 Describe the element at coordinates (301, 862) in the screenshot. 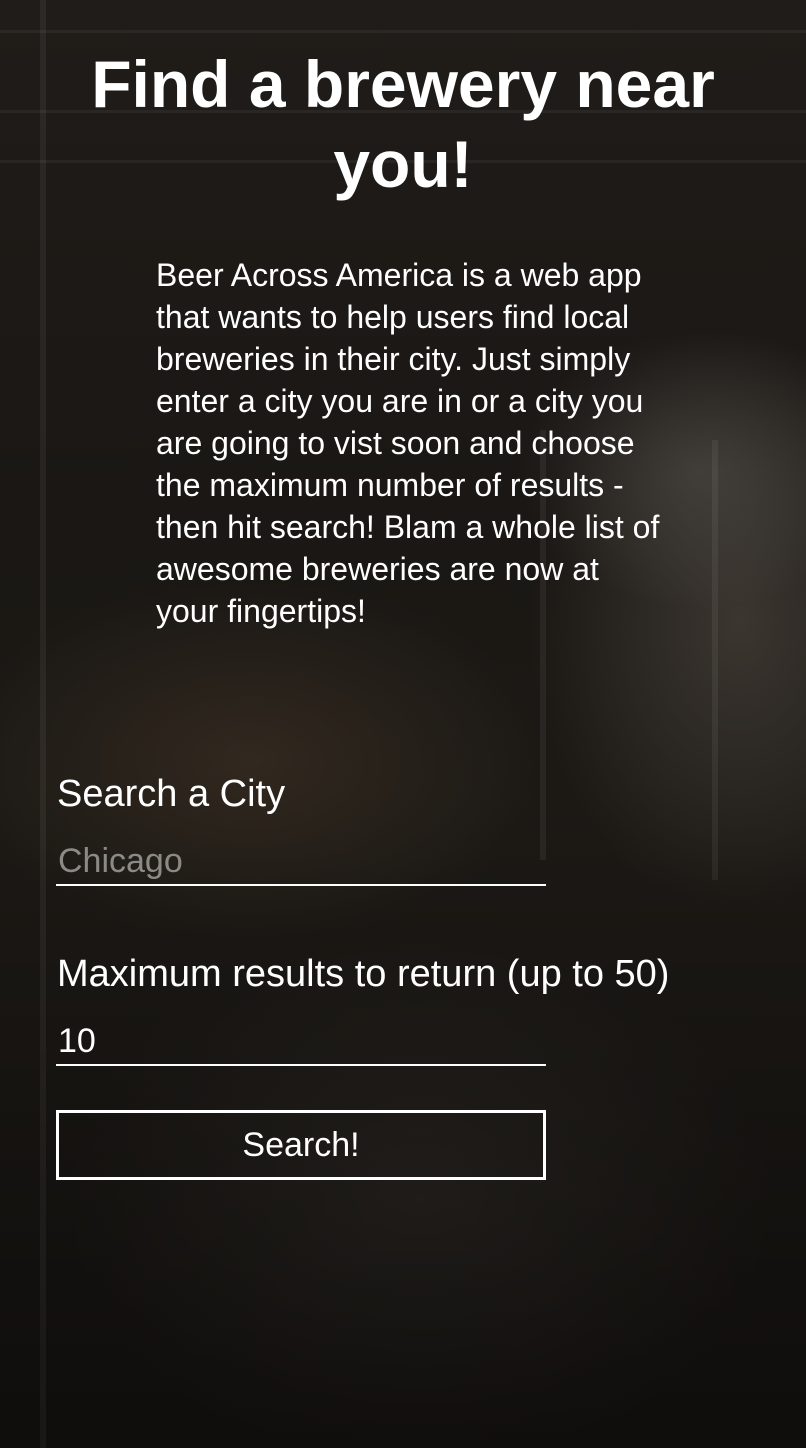

I see `city-search-input` at that location.